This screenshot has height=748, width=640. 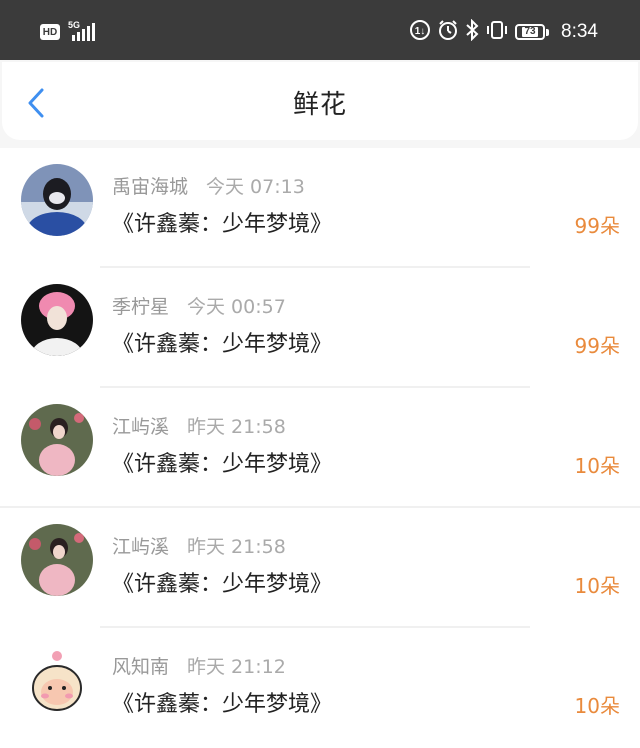 I want to click on status-left: HD 5G, so click(x=71, y=31).